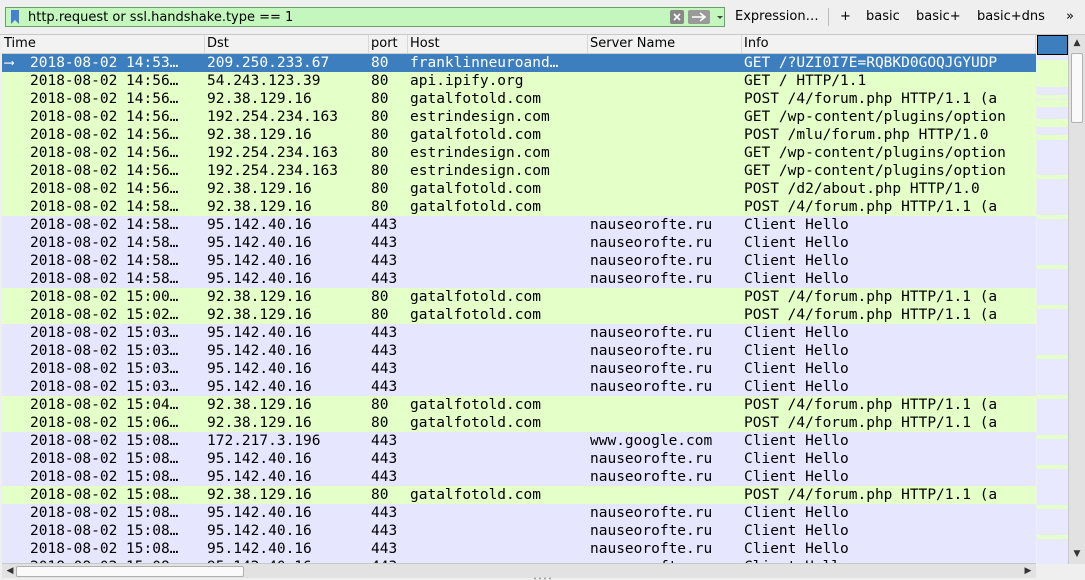 The width and height of the screenshot is (1085, 580). What do you see at coordinates (1011, 16) in the screenshot?
I see `filter-button-basic-plus-dns: basic+dns` at bounding box center [1011, 16].